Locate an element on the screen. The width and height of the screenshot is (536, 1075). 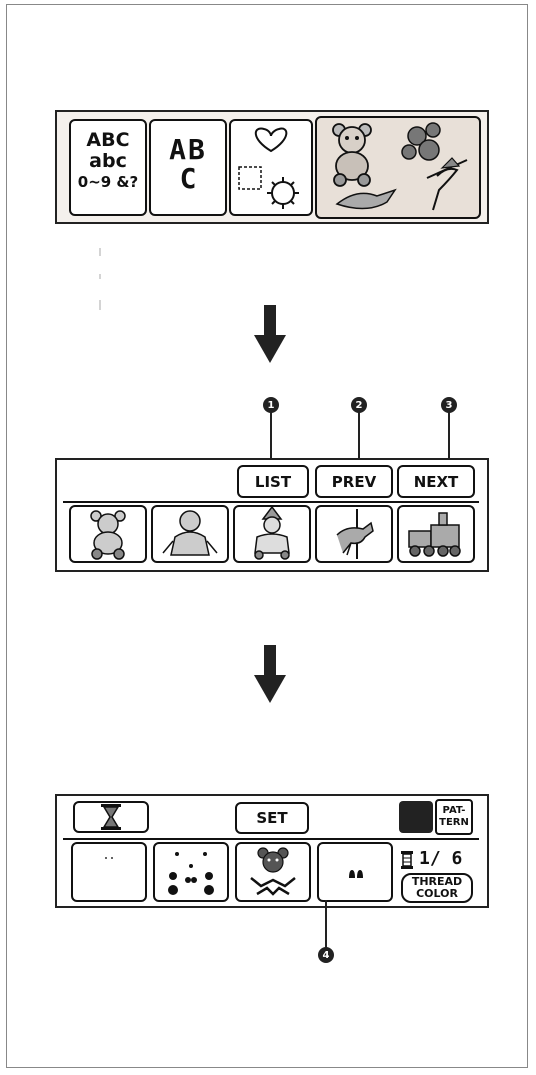
teddy-bear-icon is located at coordinates (108, 535).